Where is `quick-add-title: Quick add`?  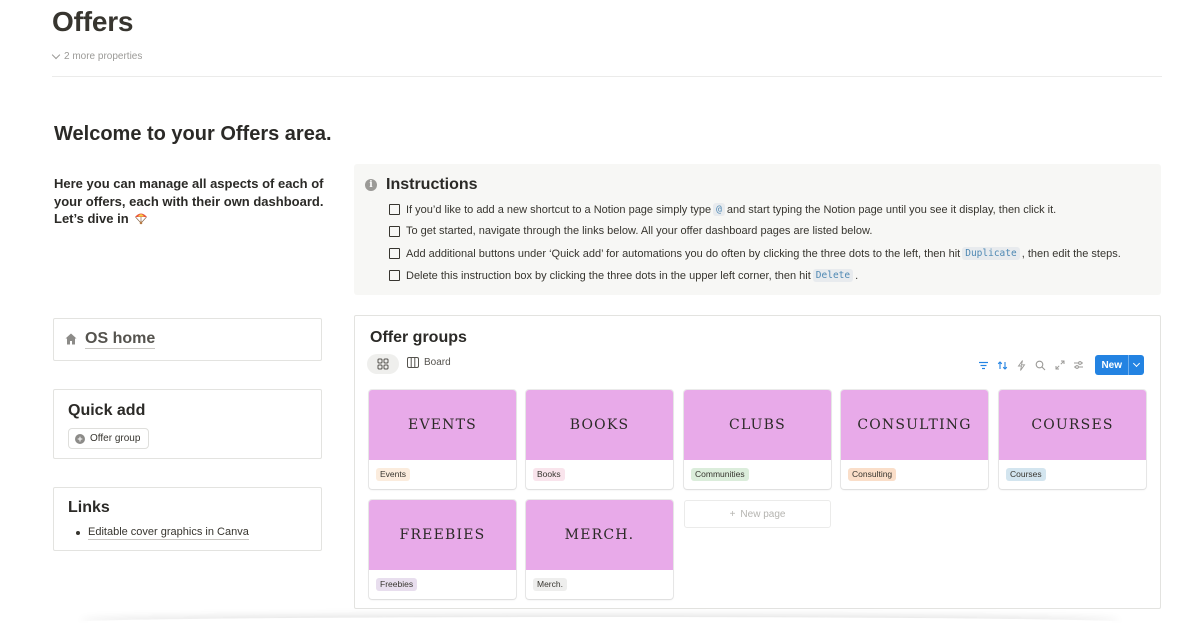 quick-add-title: Quick add is located at coordinates (107, 410).